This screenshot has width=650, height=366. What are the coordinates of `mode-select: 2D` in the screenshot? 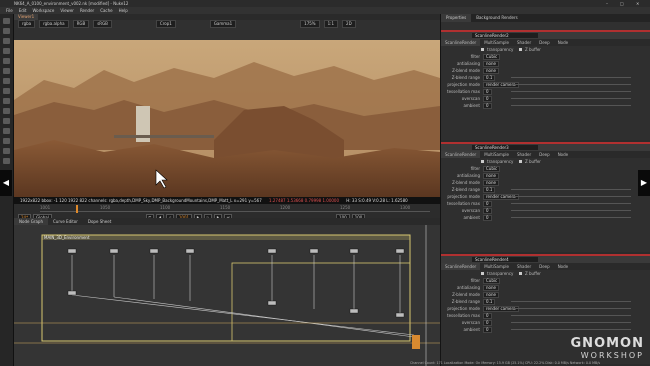 It's located at (349, 24).